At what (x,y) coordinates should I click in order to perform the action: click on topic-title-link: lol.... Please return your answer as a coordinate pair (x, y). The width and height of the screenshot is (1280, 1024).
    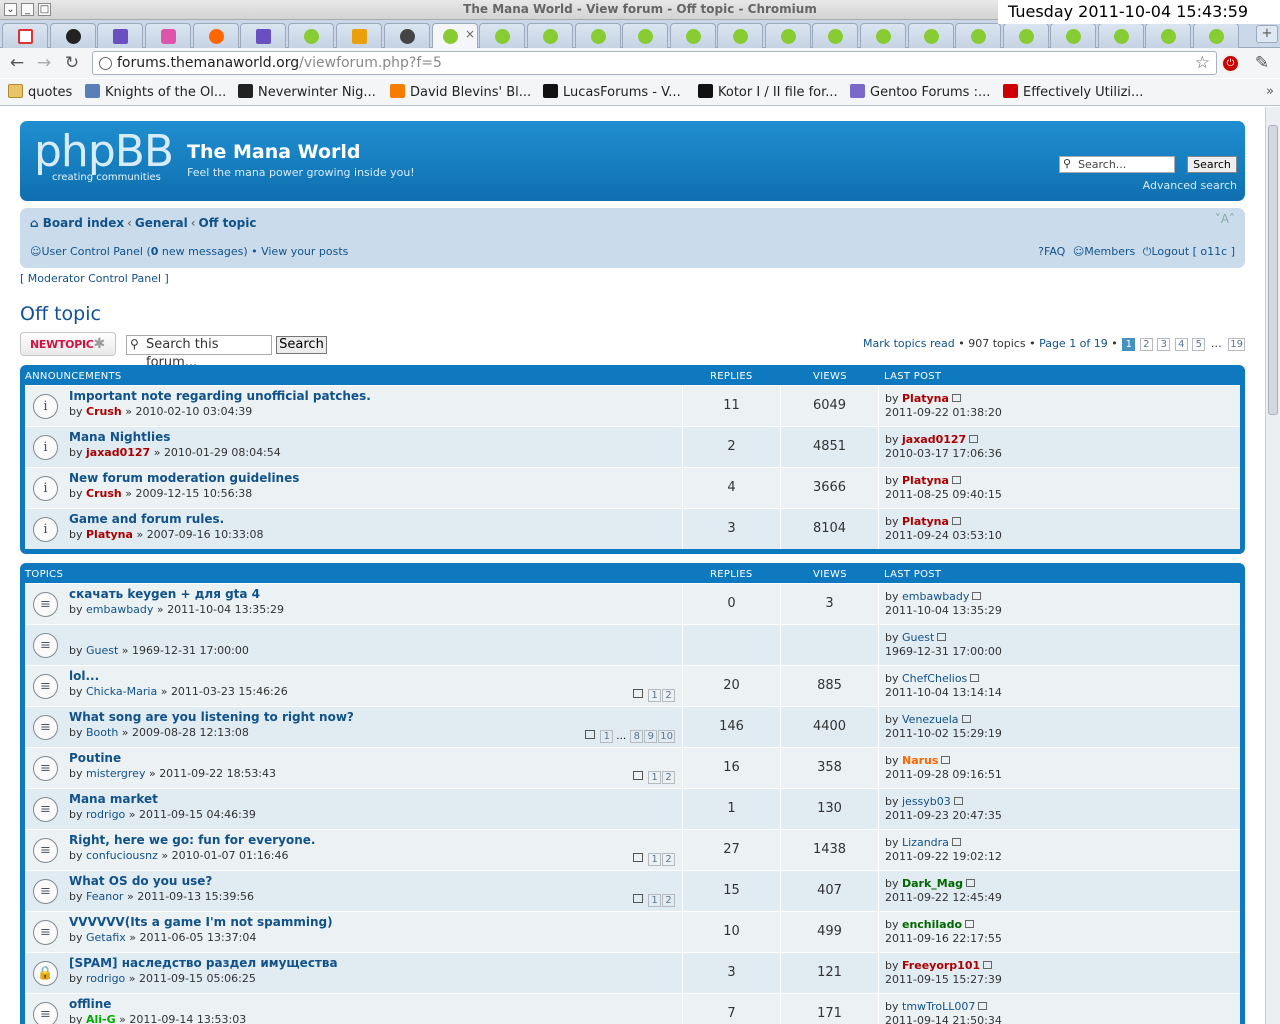
    Looking at the image, I should click on (84, 676).